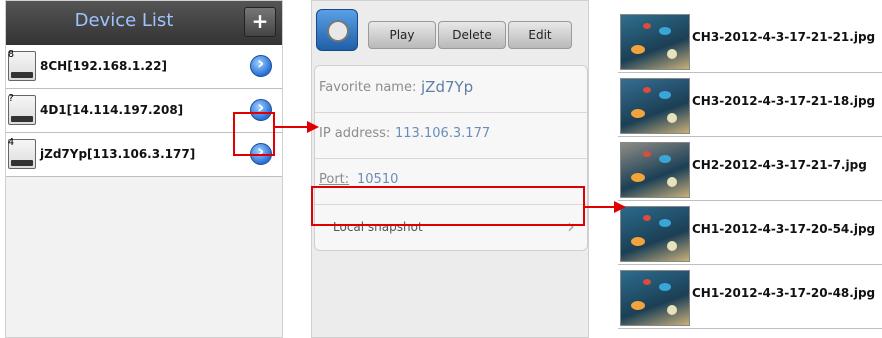 The height and width of the screenshot is (338, 882). I want to click on port-label: Port:, so click(334, 179).